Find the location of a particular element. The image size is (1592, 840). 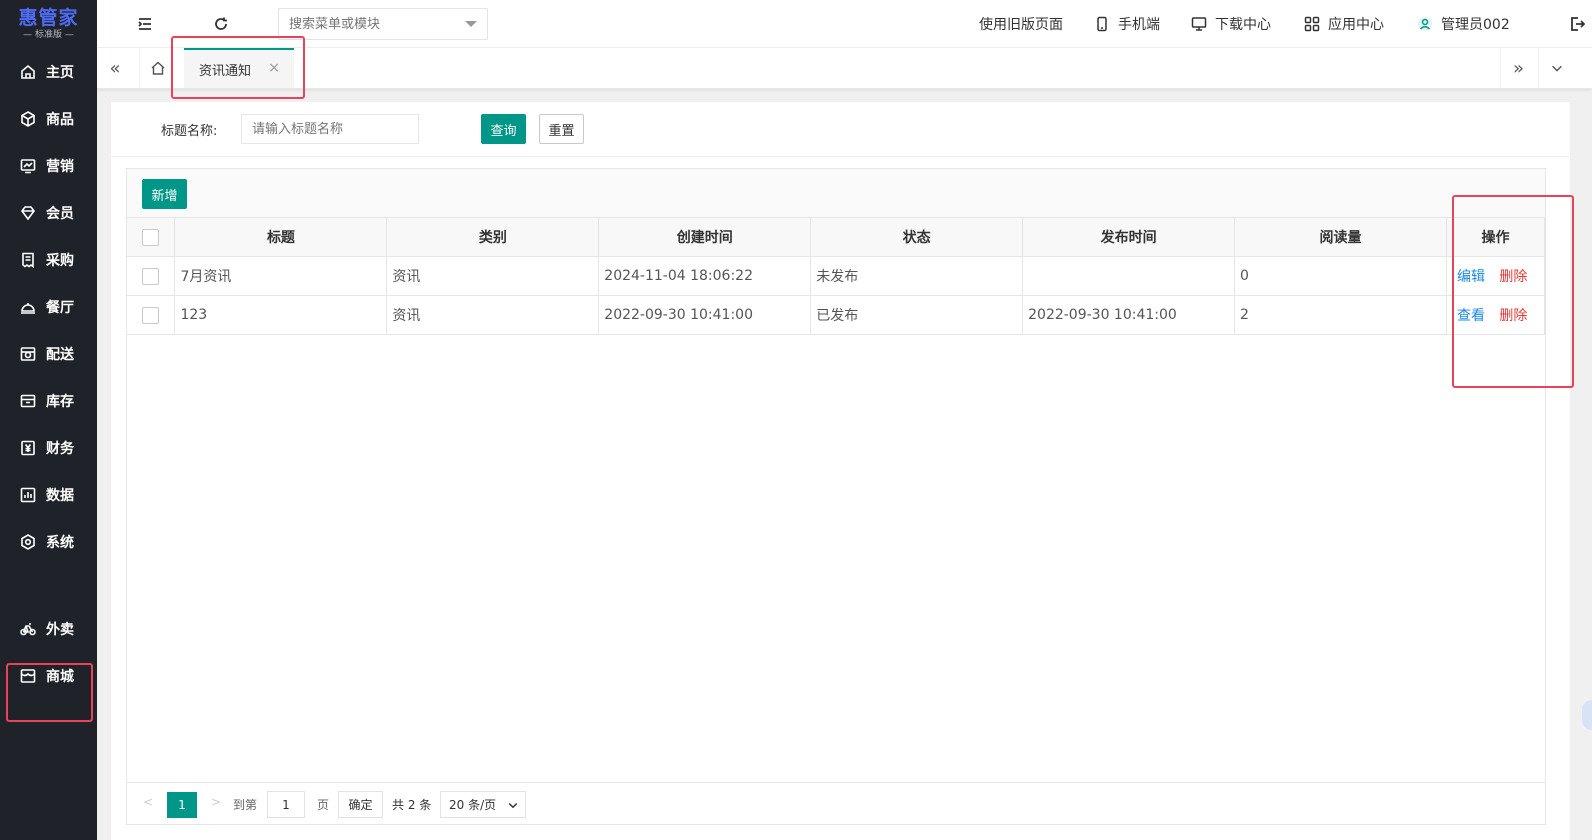

sidebar-item-inventory: 库存 is located at coordinates (48, 401).